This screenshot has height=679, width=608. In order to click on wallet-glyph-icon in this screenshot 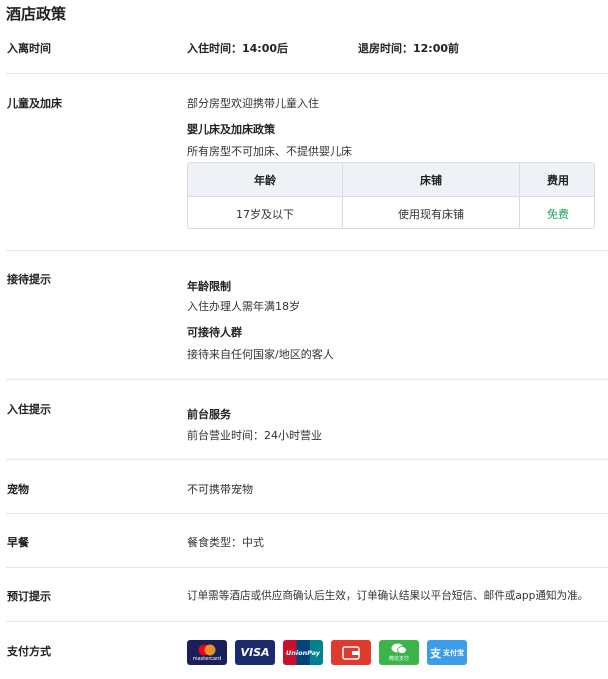, I will do `click(351, 652)`.